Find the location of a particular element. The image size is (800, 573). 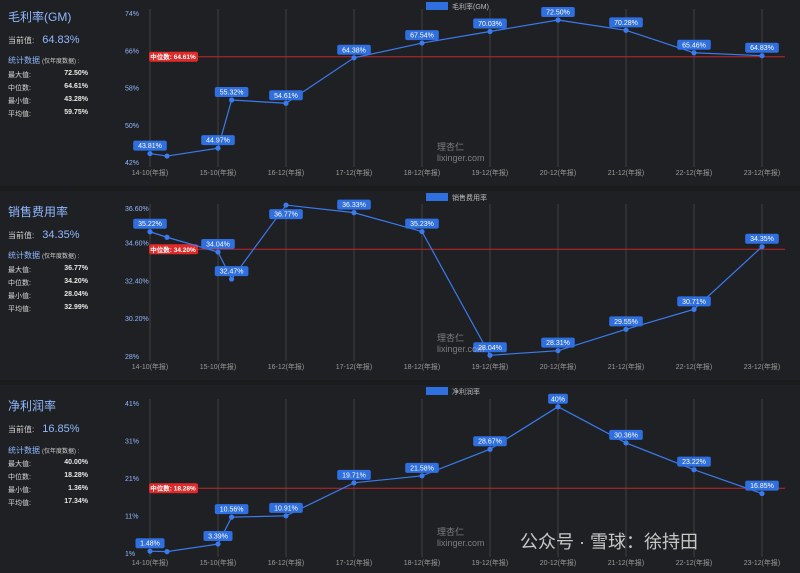

logo-watermark: 理杏仁 lixinger.com is located at coordinates (461, 536).